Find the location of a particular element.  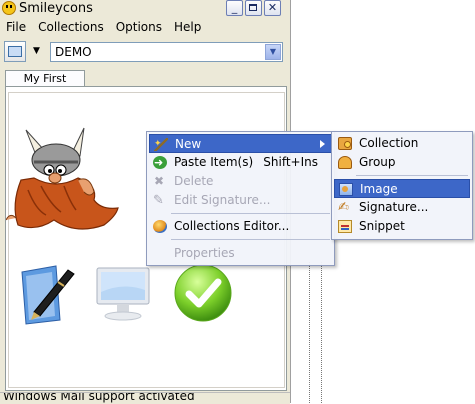

menu-collections-label: Collections is located at coordinates (71, 27).